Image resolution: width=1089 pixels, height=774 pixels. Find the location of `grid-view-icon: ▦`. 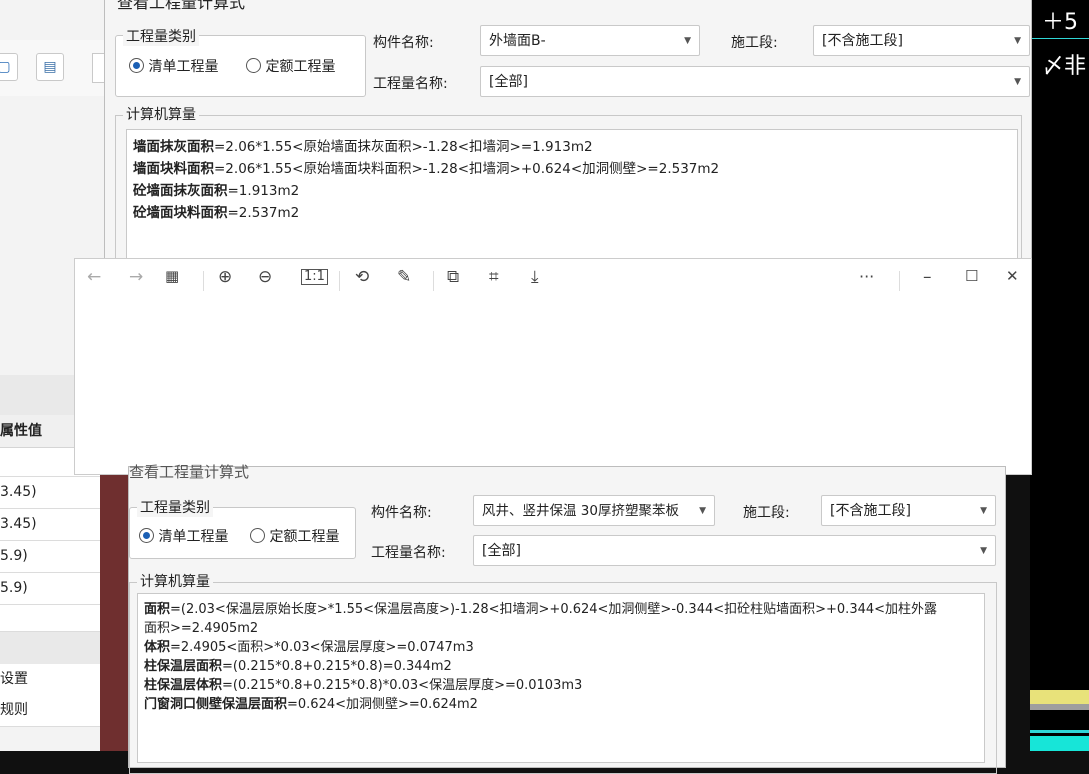

grid-view-icon: ▦ is located at coordinates (172, 276).